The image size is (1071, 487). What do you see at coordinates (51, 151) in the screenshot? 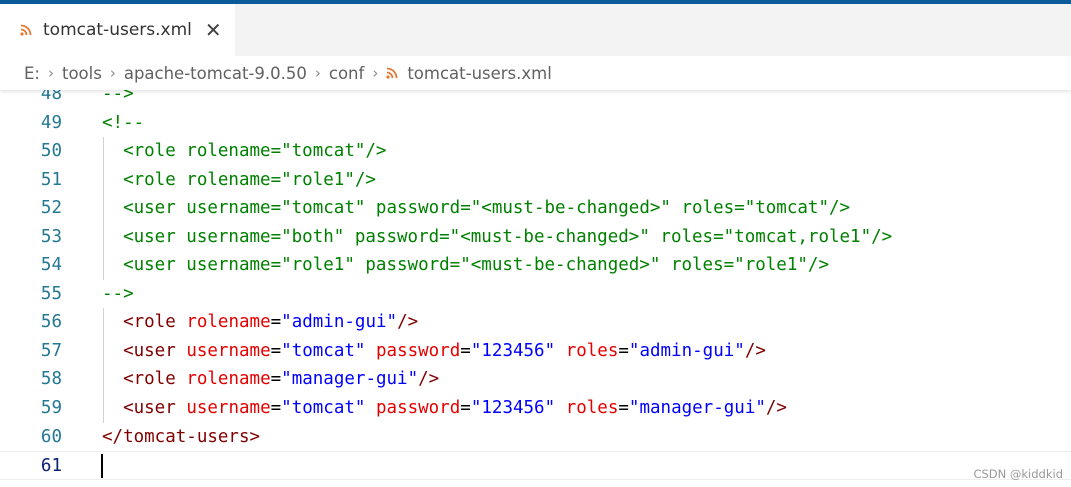
I see `line-number: 50` at bounding box center [51, 151].